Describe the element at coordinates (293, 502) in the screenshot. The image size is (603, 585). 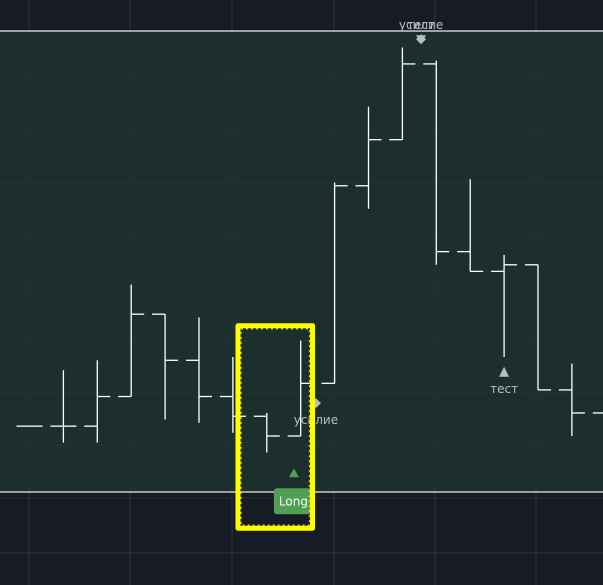
I see `long-signal-label: Long` at that location.